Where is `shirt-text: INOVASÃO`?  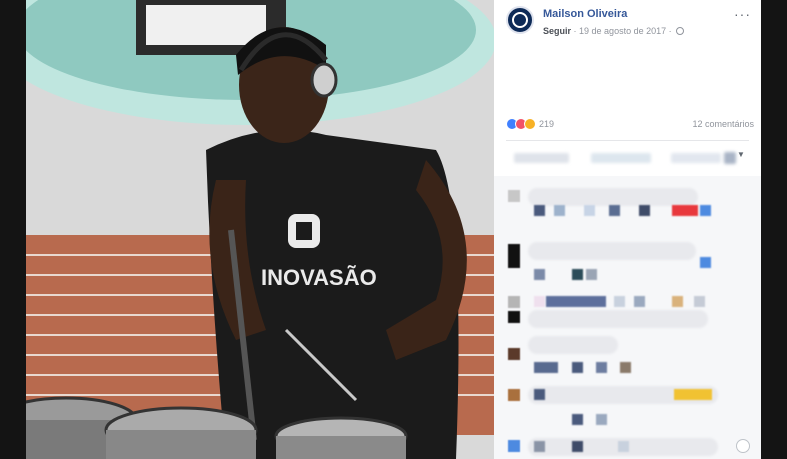
shirt-text: INOVASÃO is located at coordinates (319, 277).